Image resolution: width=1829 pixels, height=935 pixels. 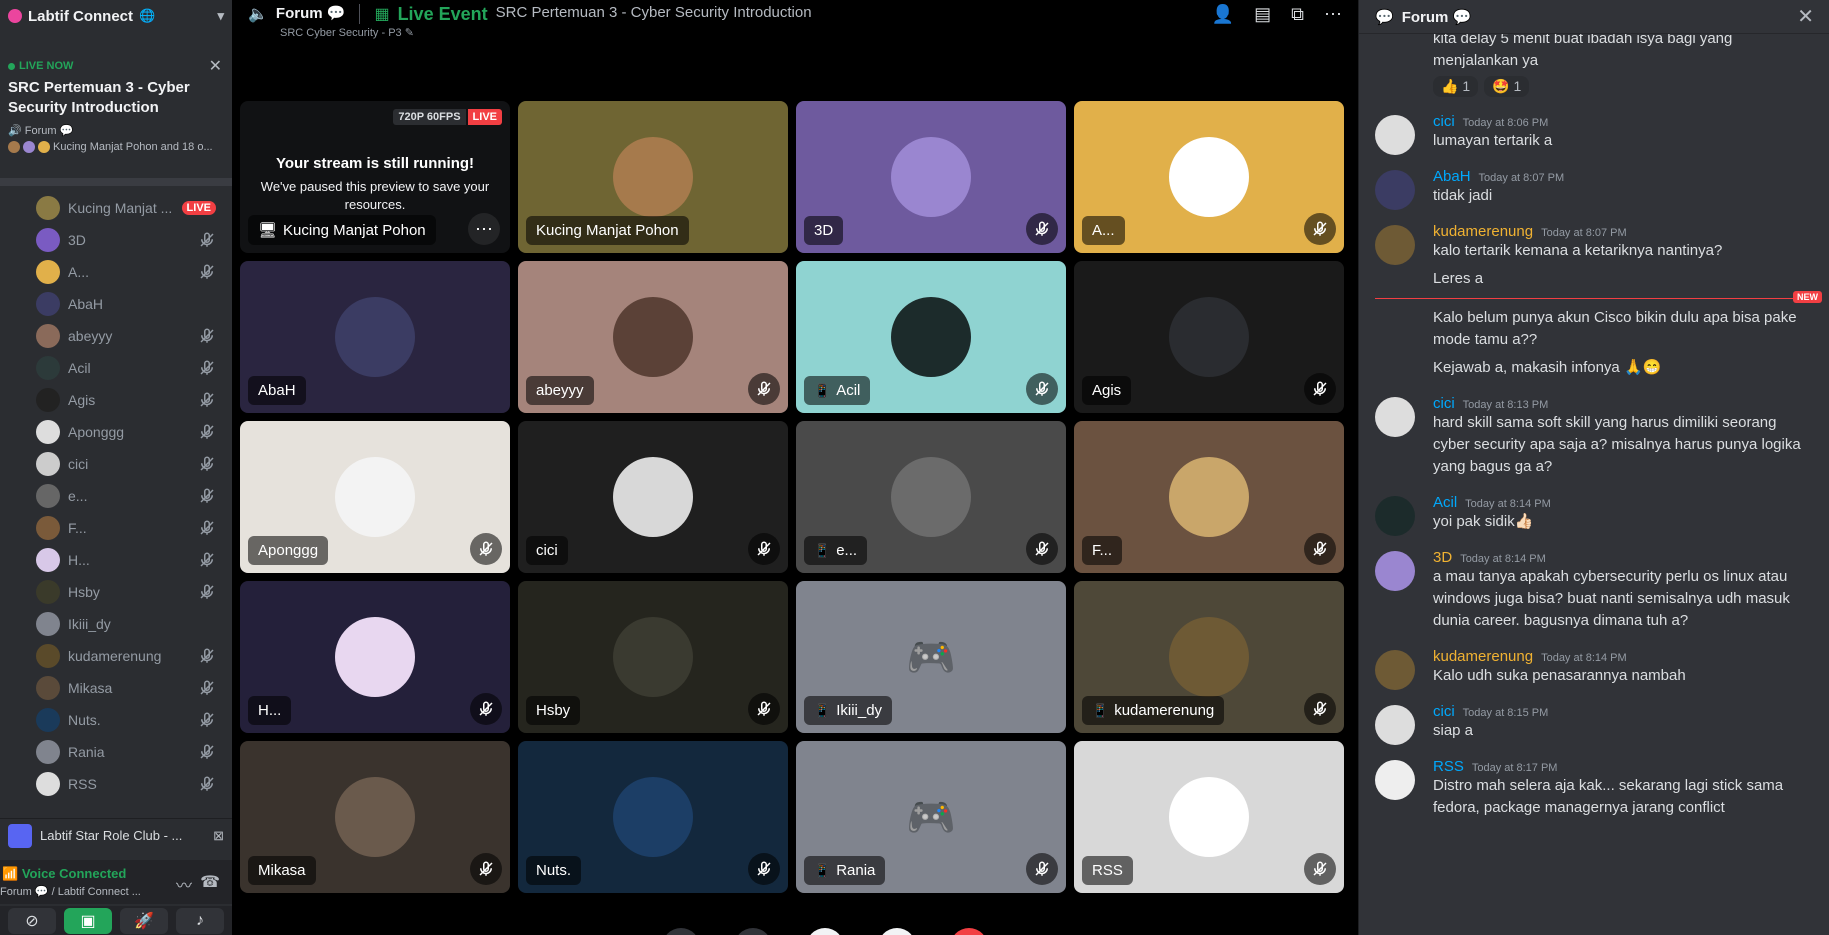 I want to click on leave-call-button, so click(x=969, y=931).